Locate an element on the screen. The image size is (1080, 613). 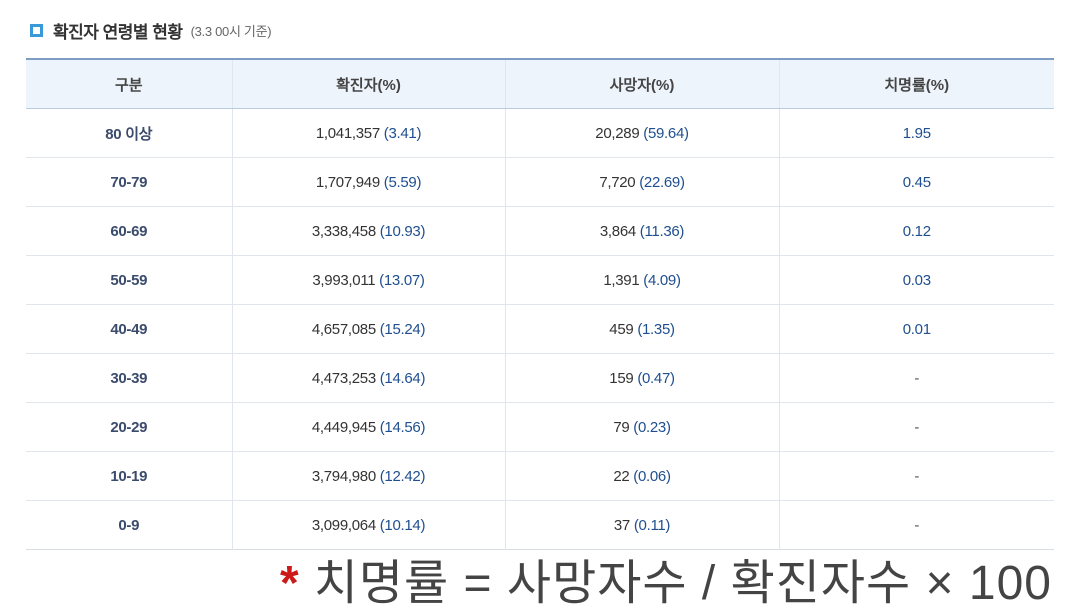
deaths-count: 459 is located at coordinates (621, 329).